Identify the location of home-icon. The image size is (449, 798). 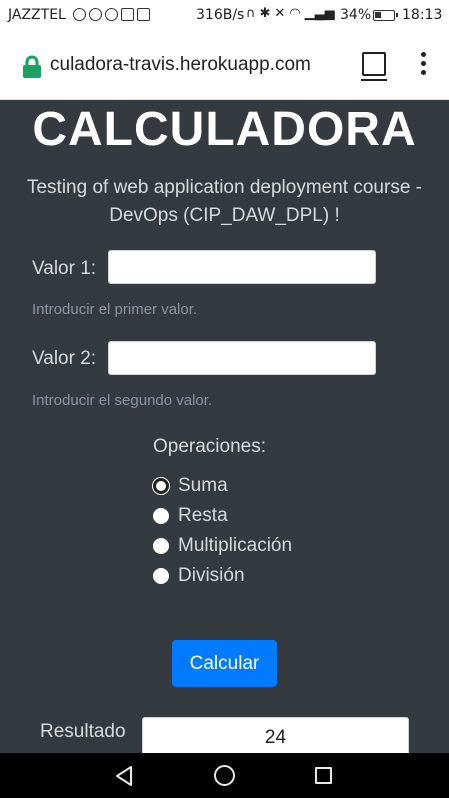
(224, 775).